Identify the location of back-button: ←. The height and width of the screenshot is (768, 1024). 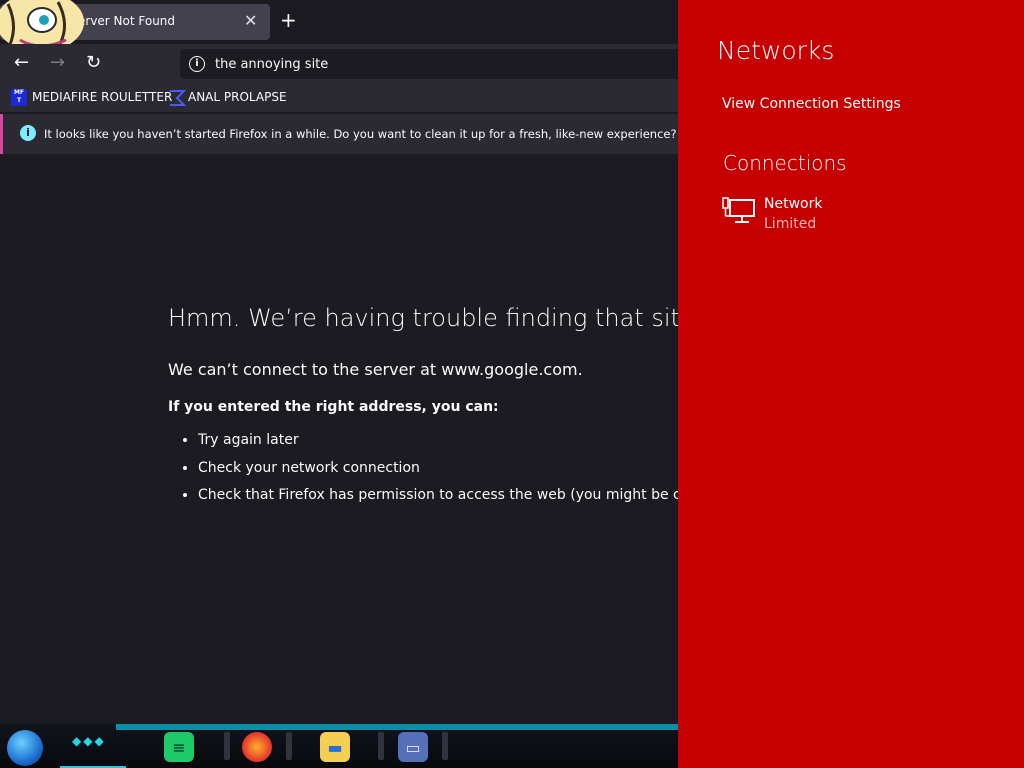
(21, 62).